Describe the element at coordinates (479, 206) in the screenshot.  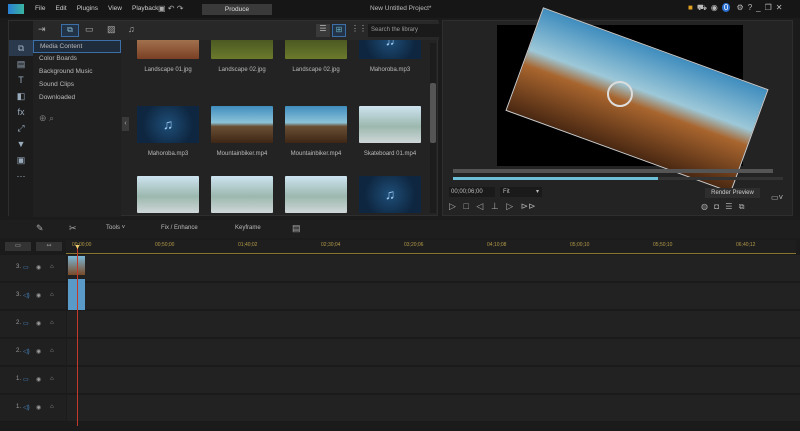
I see `prev-frame-icon: ◁` at that location.